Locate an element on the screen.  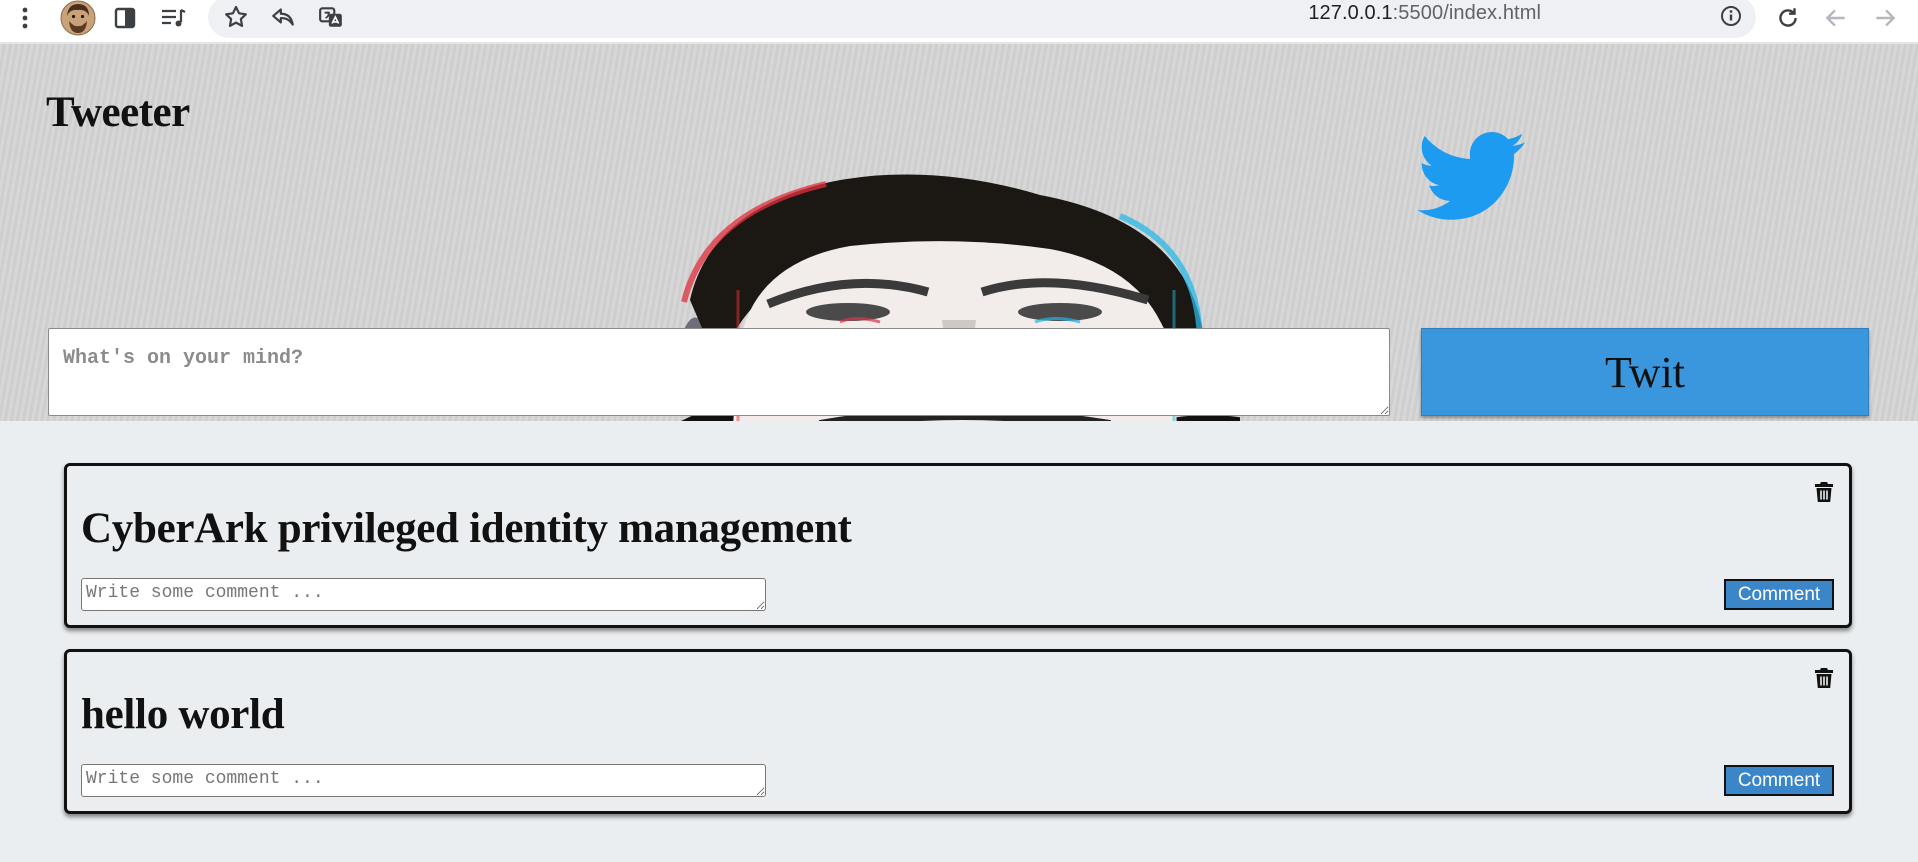
site-title: Tweeter is located at coordinates (118, 112).